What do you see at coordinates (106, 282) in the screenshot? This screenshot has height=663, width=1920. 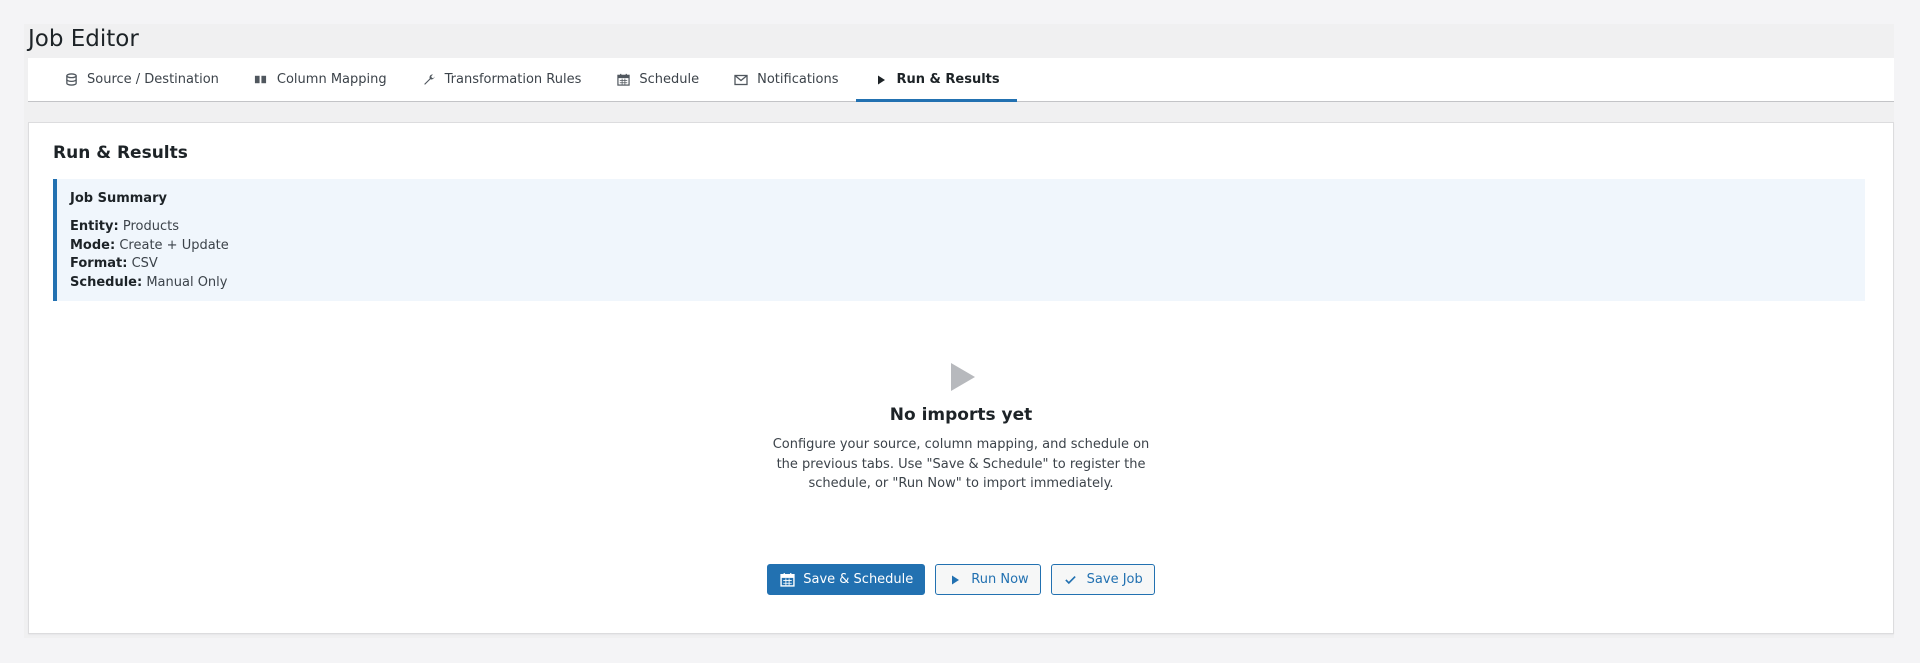 I see `summary-label: Schedule:` at bounding box center [106, 282].